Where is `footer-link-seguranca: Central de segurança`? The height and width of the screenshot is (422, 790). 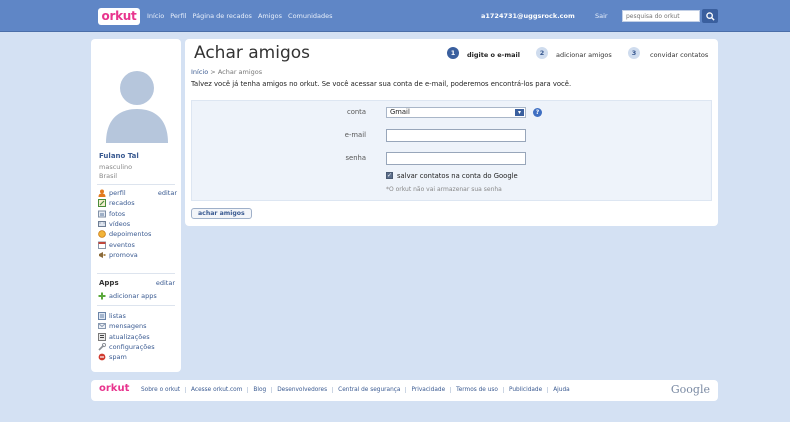
footer-link-seguranca: Central de segurança is located at coordinates (368, 390).